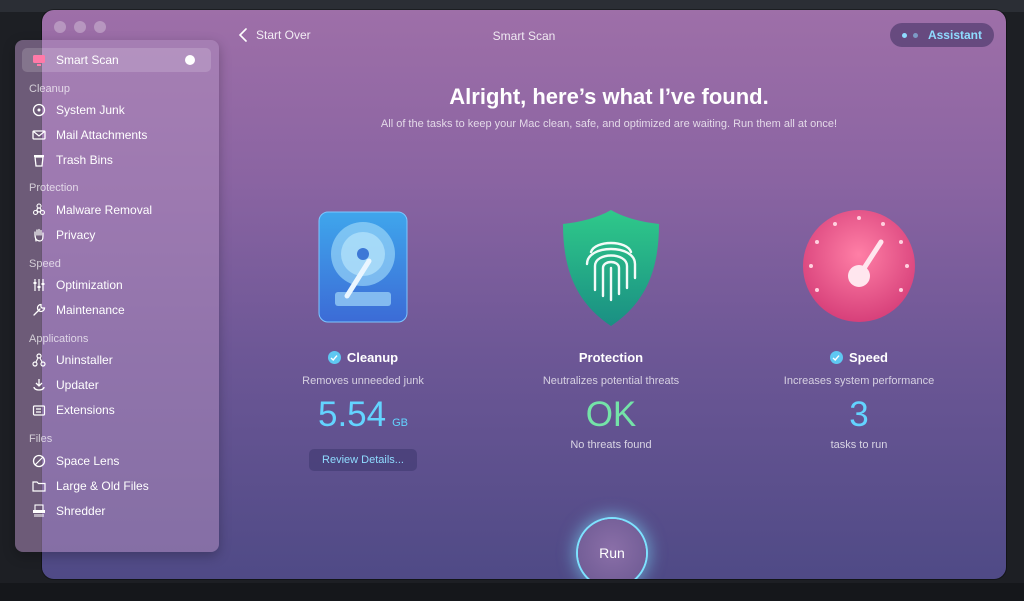  Describe the element at coordinates (612, 549) in the screenshot. I see `run-button: Run` at that location.